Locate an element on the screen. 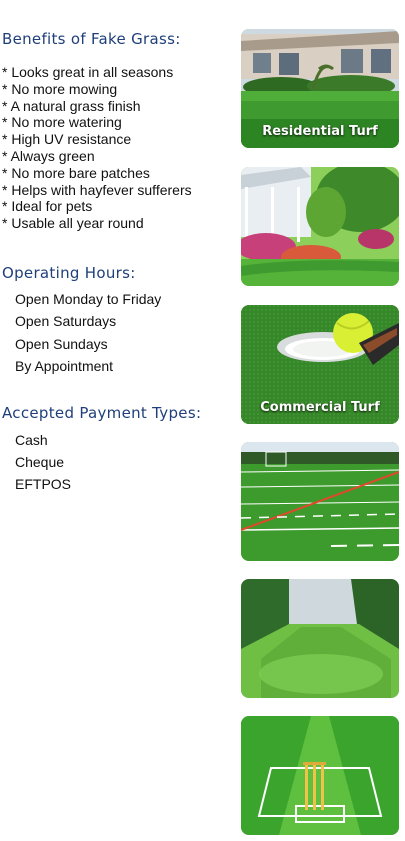 The height and width of the screenshot is (841, 405). benefit-item: * Usable all year round is located at coordinates (73, 223).